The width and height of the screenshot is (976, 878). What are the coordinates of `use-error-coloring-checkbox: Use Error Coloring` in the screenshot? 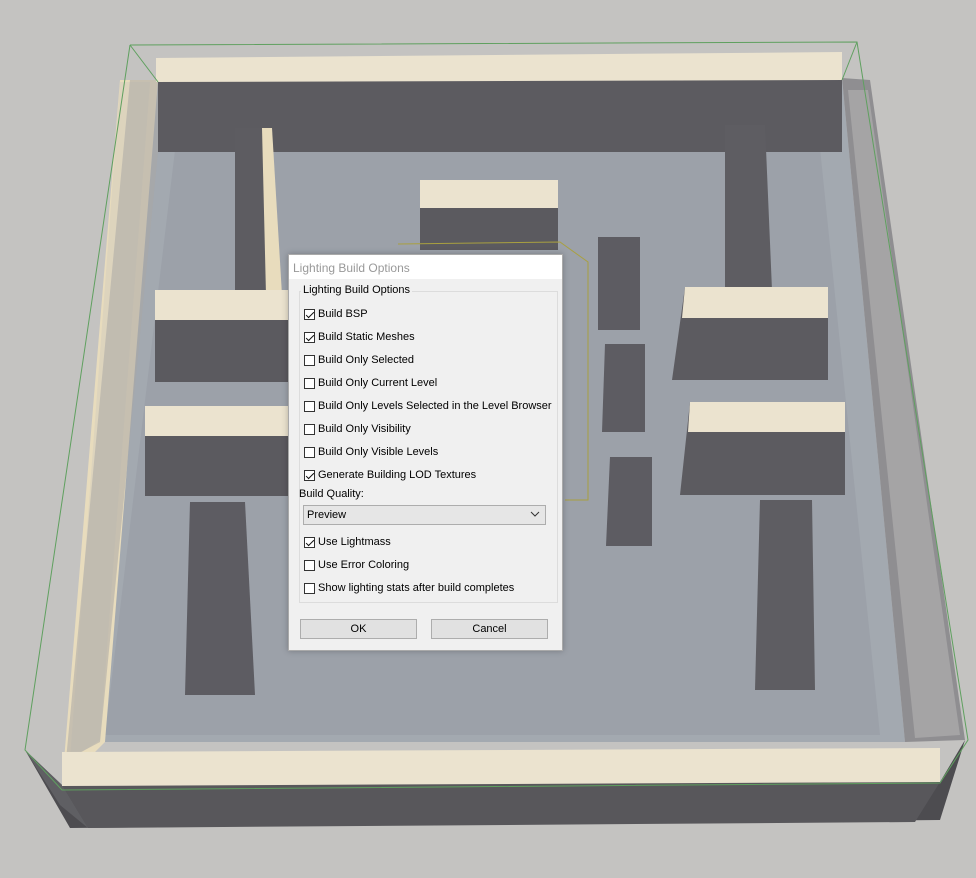 It's located at (356, 565).